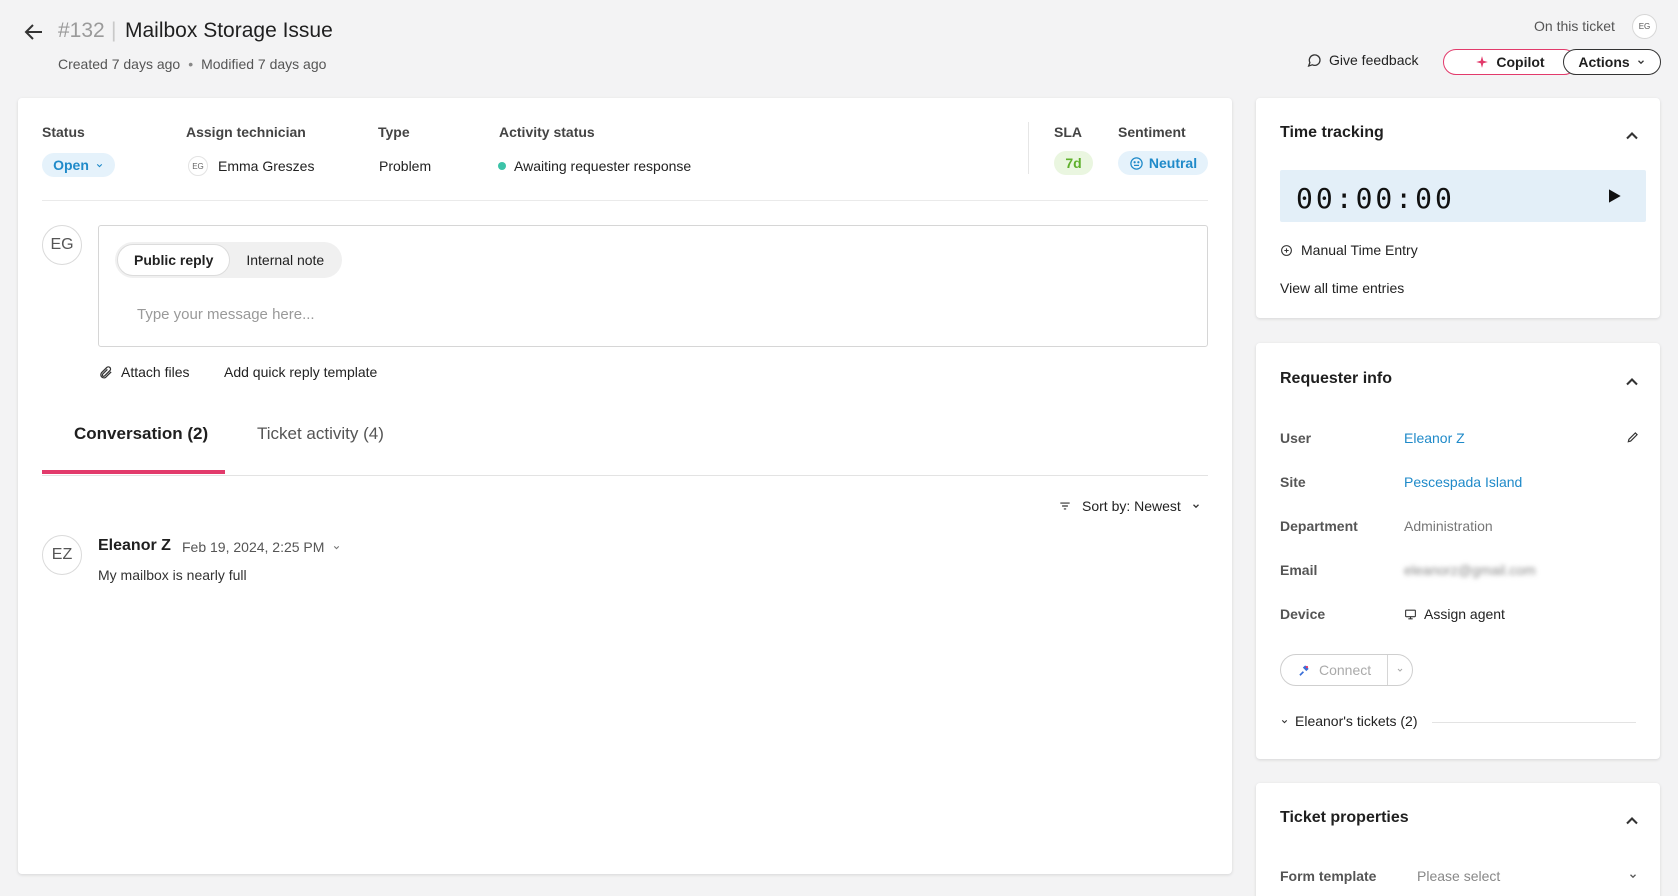 The width and height of the screenshot is (1678, 896). Describe the element at coordinates (1336, 378) in the screenshot. I see `requester-info-title: Requester info` at that location.